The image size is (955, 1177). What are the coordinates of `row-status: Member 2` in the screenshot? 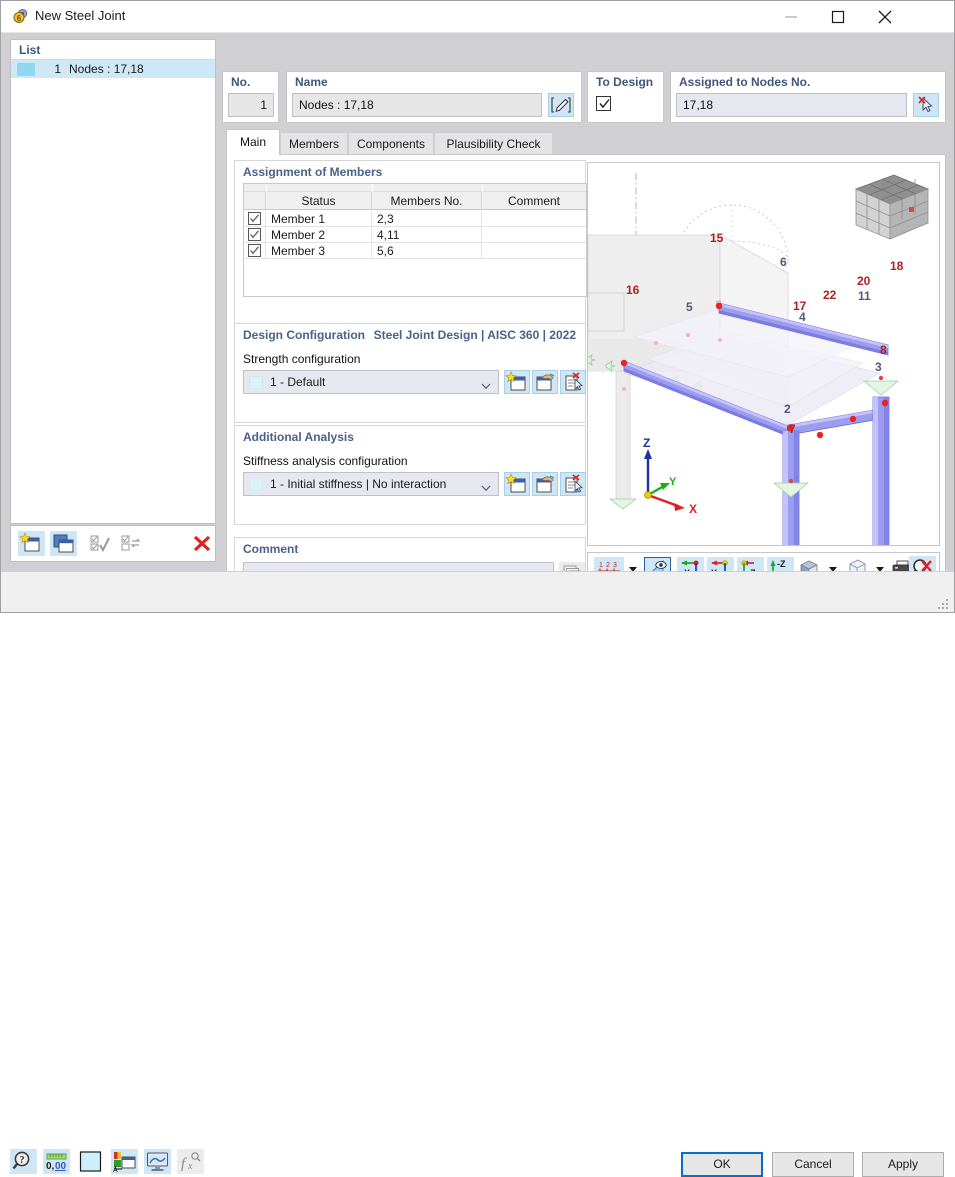 It's located at (319, 235).